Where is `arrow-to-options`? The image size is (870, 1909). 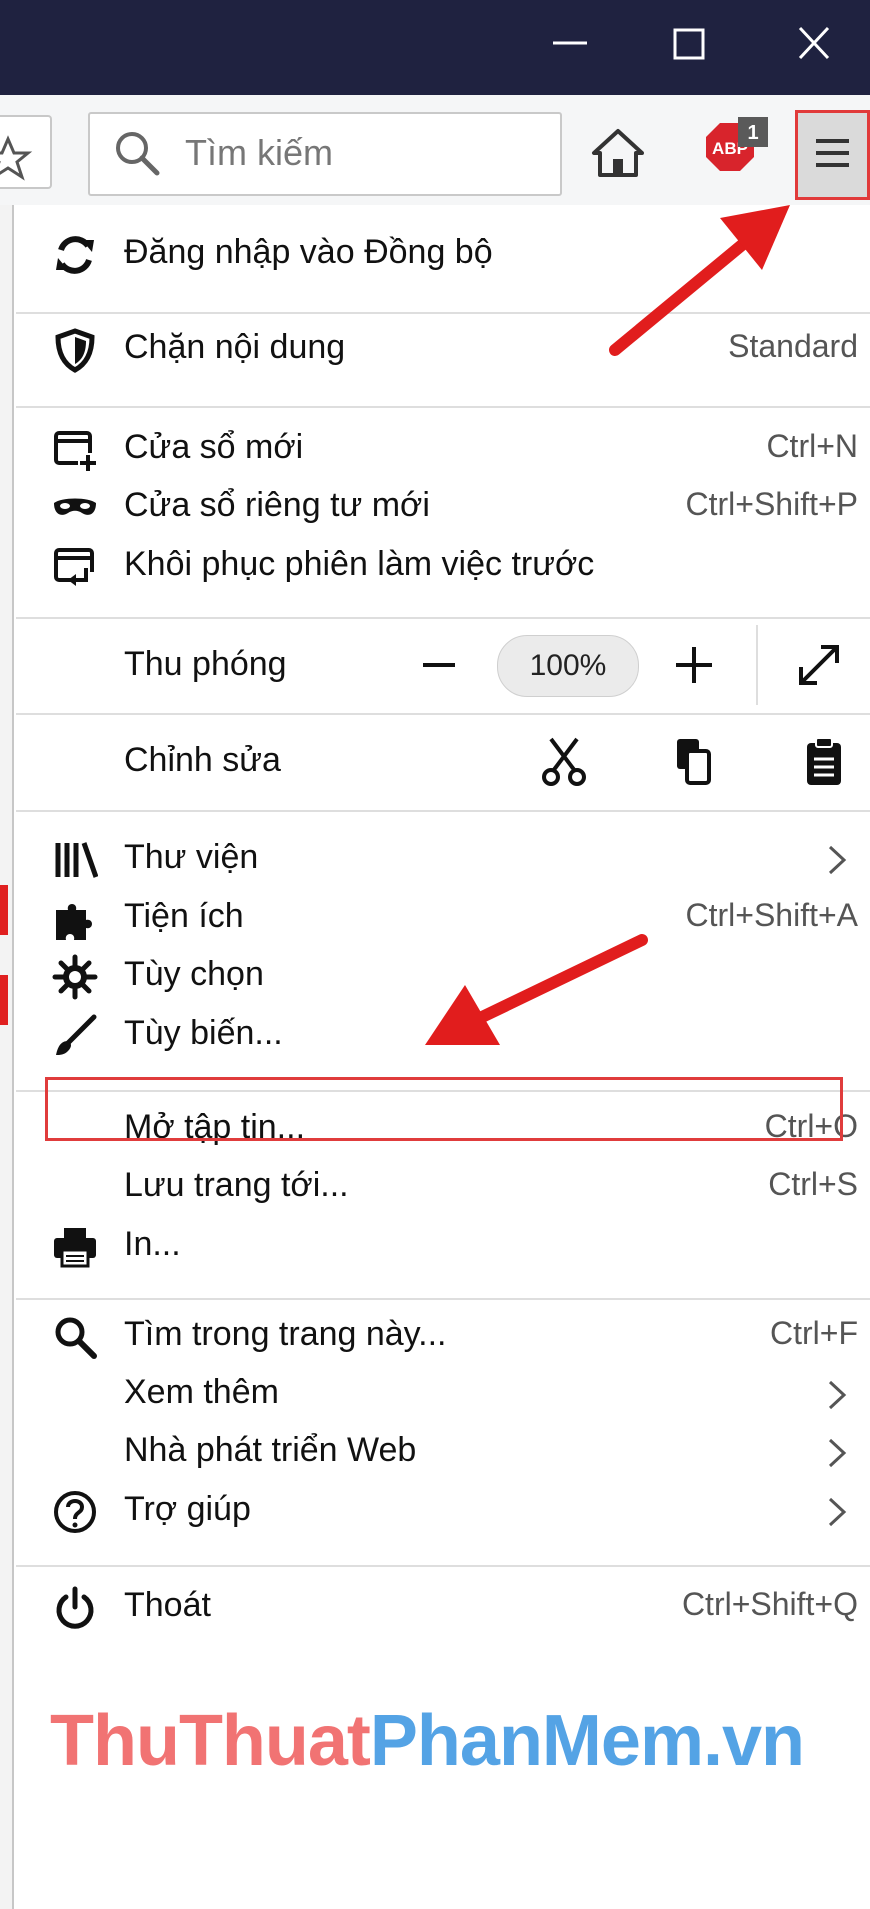
arrow-to-options is located at coordinates (561, 979).